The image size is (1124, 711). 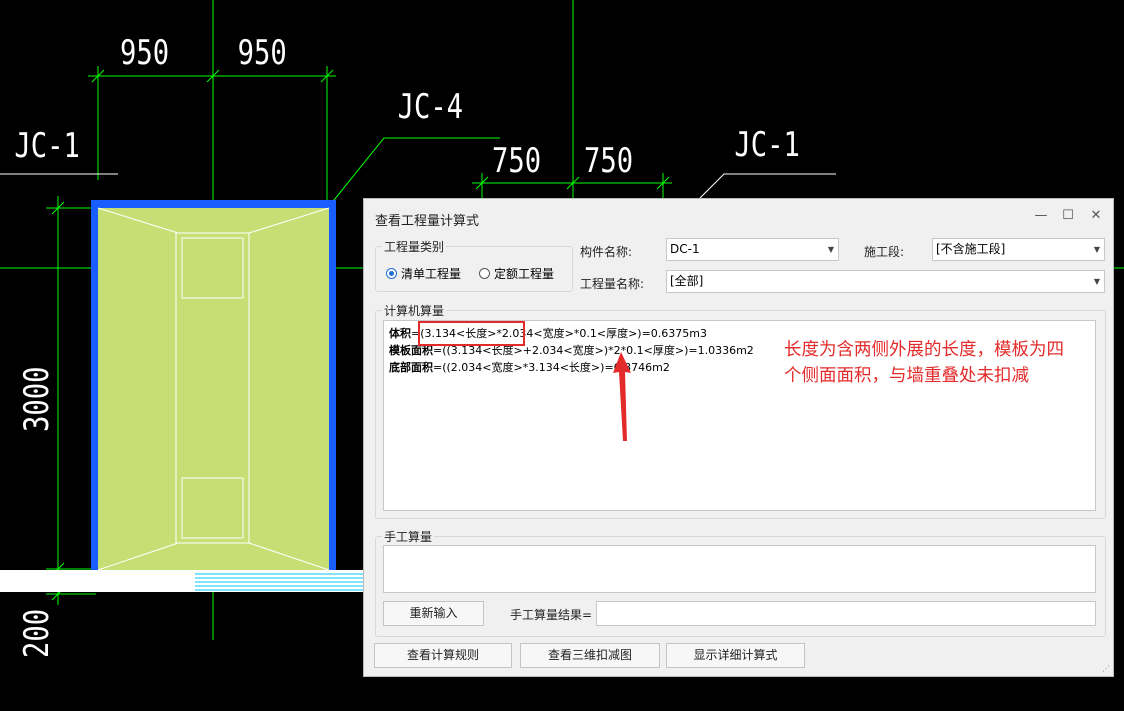 I want to click on maximize-icon: ☐, so click(x=1068, y=216).